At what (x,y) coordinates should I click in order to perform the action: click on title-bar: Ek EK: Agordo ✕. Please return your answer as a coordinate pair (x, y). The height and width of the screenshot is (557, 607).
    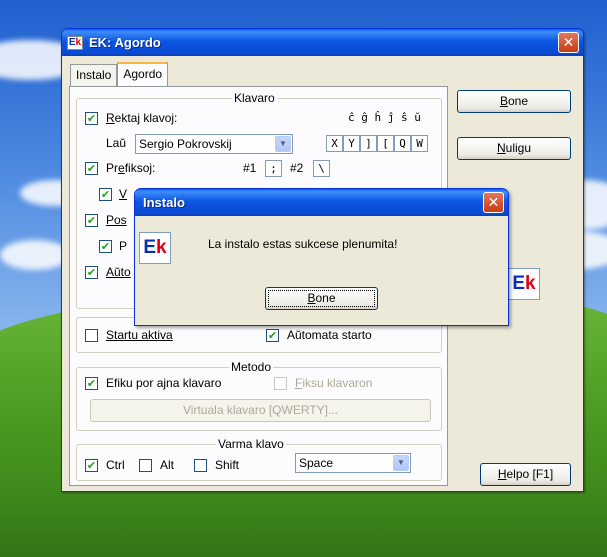
    Looking at the image, I should click on (322, 42).